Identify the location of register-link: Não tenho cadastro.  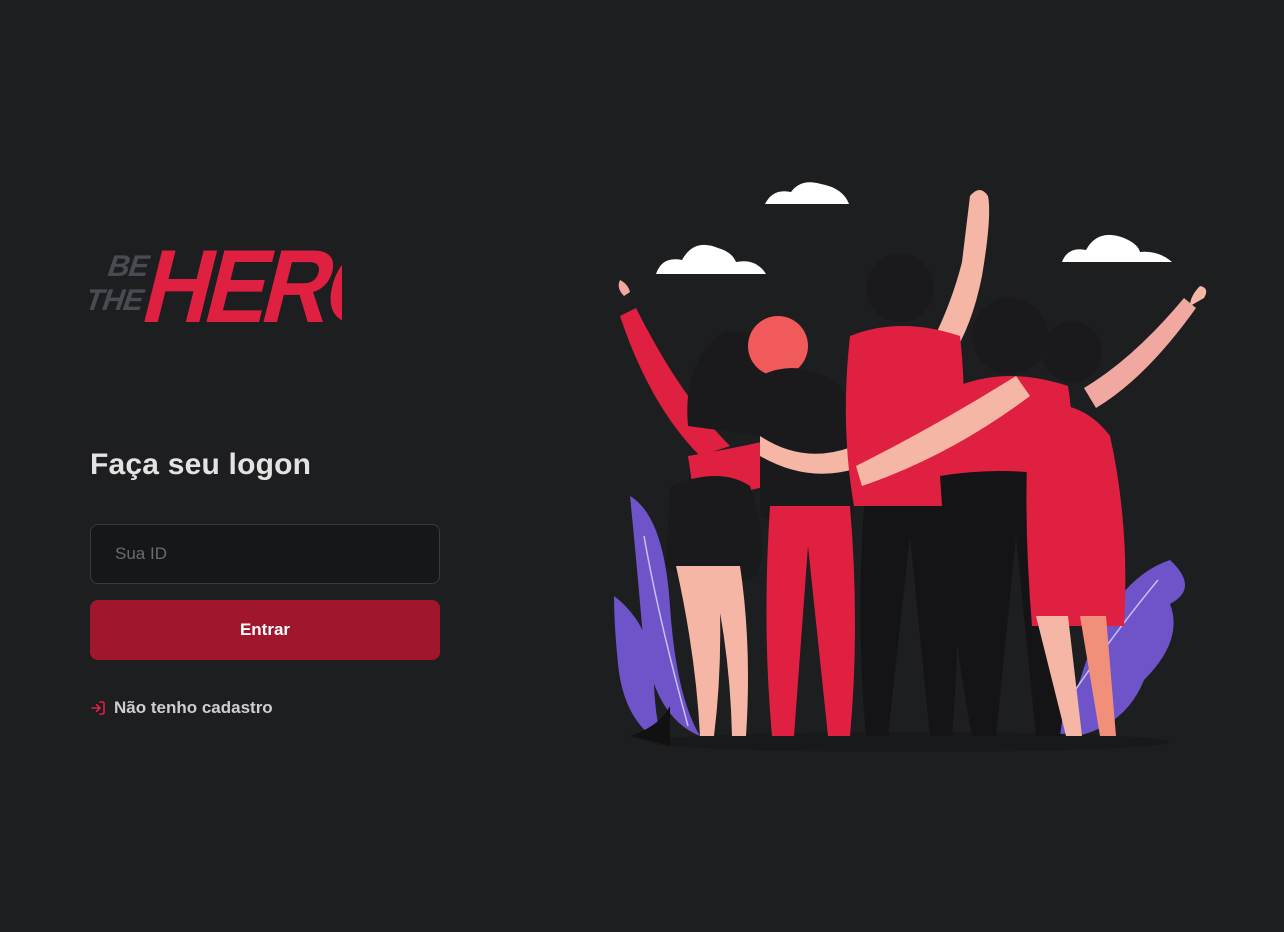
(181, 708).